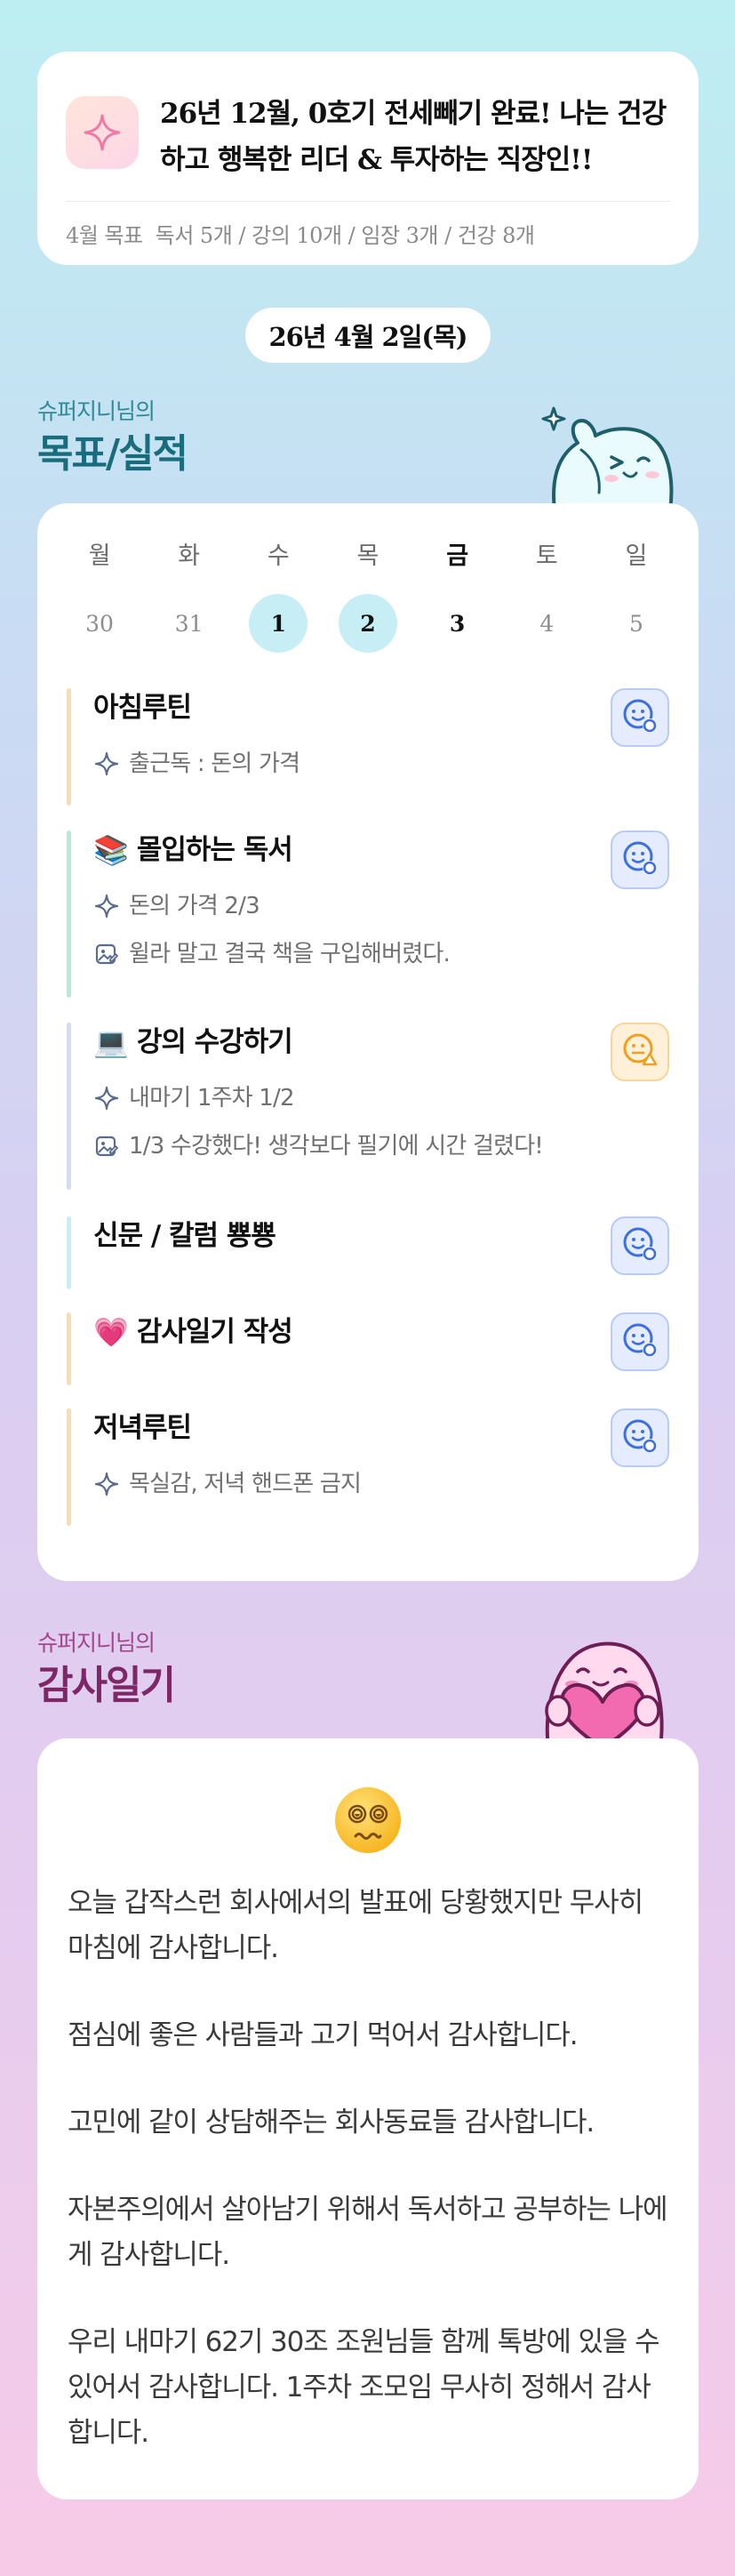  I want to click on day-date: 30, so click(100, 623).